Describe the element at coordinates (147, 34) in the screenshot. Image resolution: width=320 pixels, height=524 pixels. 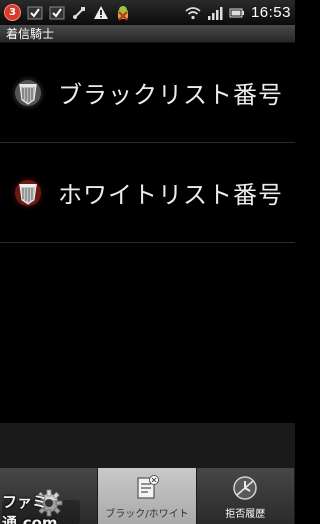
I see `app-title: 着信騎士` at that location.